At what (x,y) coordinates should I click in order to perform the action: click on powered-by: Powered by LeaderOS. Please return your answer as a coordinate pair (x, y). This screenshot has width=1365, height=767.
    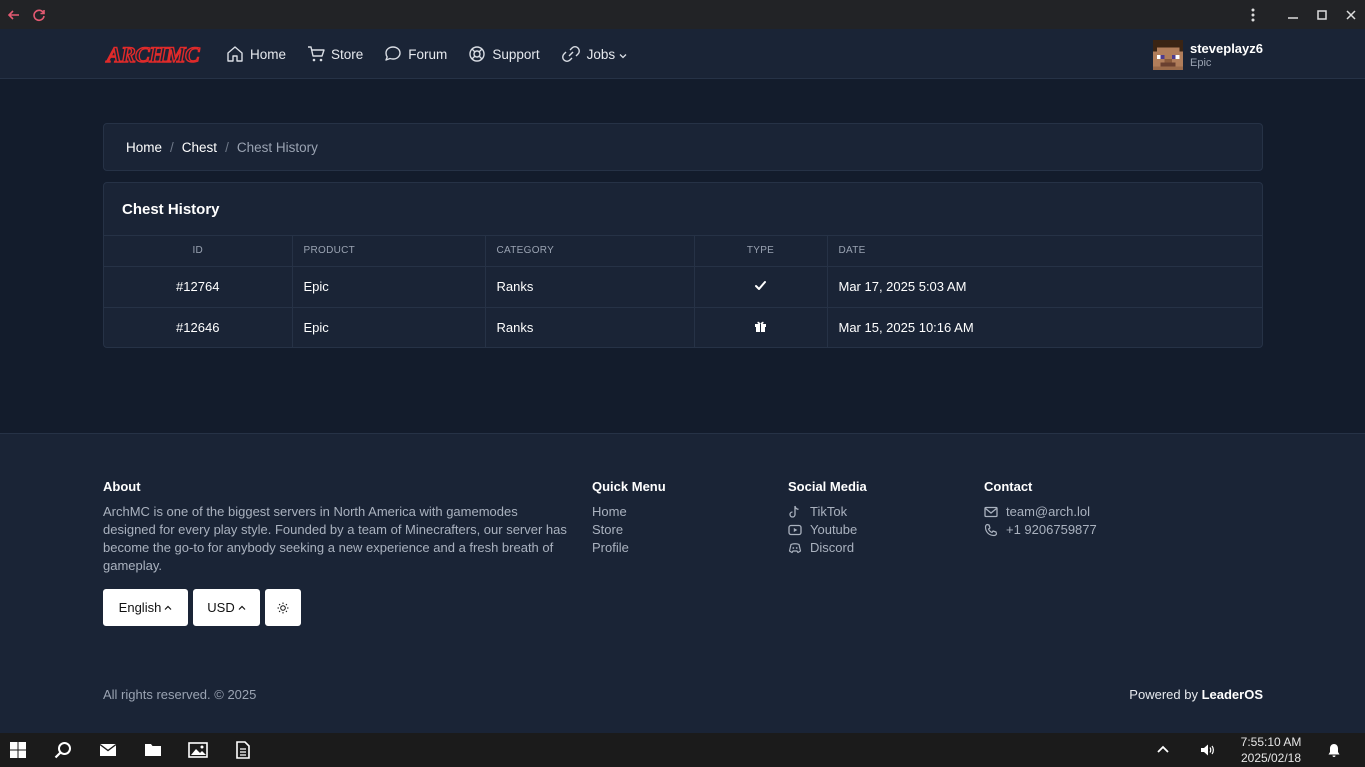
    Looking at the image, I should click on (1196, 694).